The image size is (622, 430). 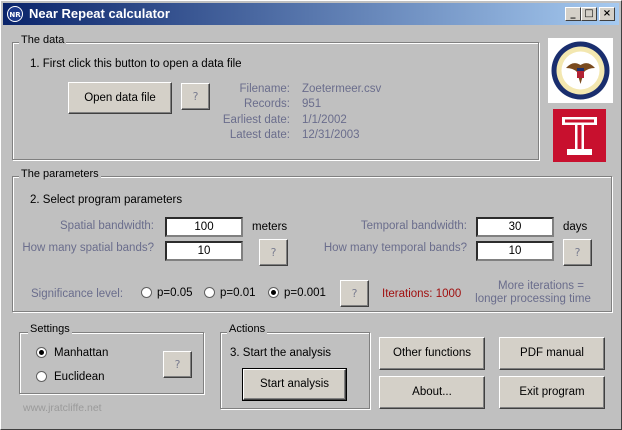 What do you see at coordinates (120, 98) in the screenshot?
I see `open-data-file-button: Open data file` at bounding box center [120, 98].